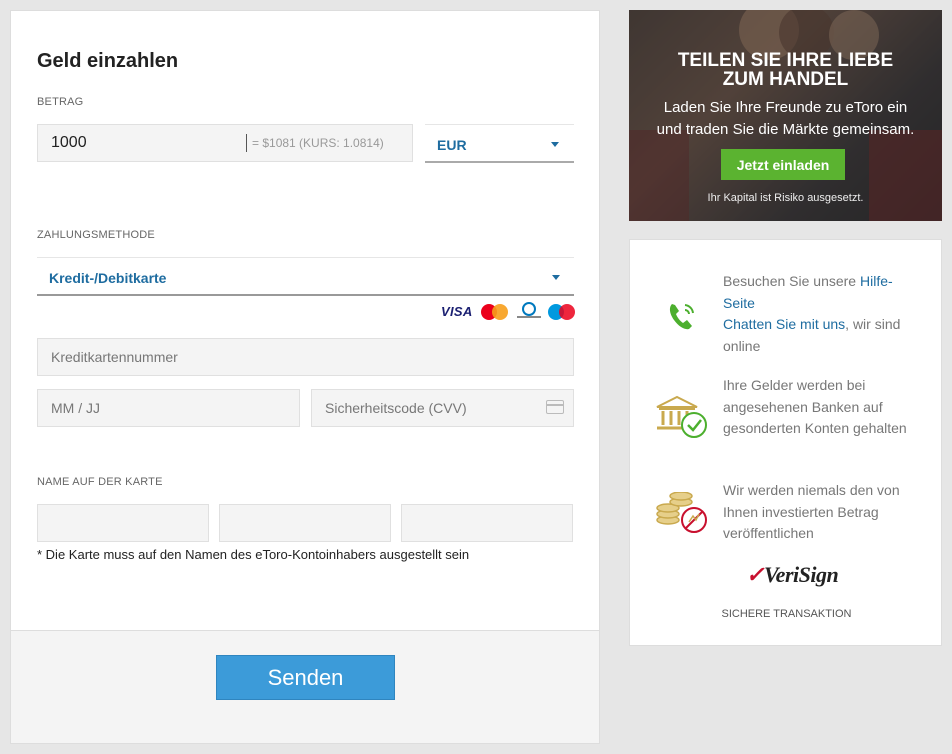 This screenshot has width=952, height=754. Describe the element at coordinates (783, 164) in the screenshot. I see `invite-button: Jetzt einladen` at that location.